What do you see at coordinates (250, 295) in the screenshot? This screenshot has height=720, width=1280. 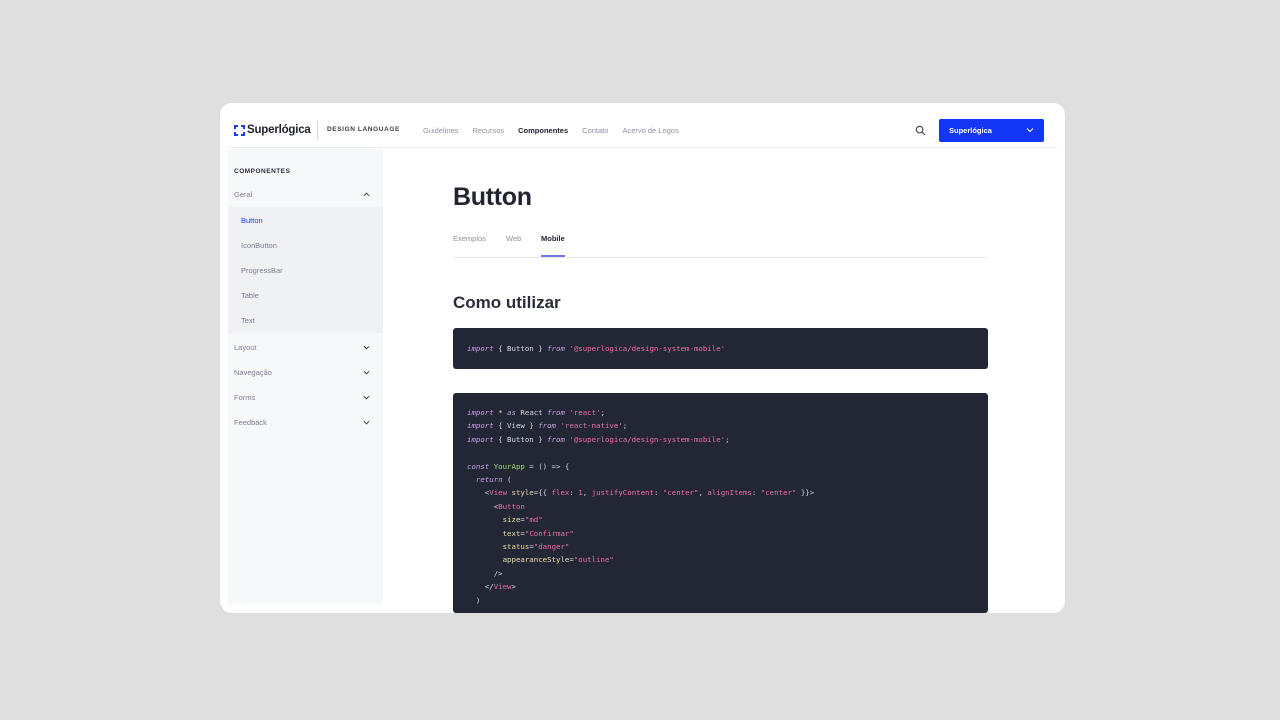 I see `sidebar-item-table: Table` at bounding box center [250, 295].